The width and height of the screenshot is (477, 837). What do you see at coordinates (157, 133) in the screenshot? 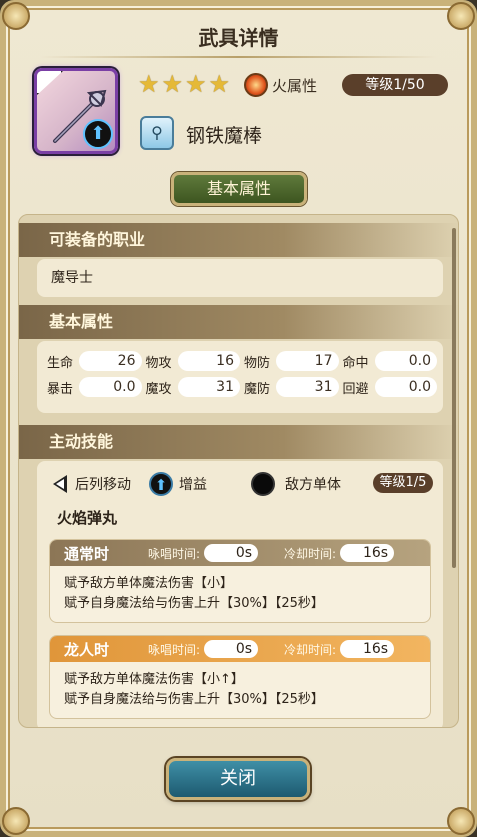
I see `magnifier-staff-type-icon: ⚲` at bounding box center [157, 133].